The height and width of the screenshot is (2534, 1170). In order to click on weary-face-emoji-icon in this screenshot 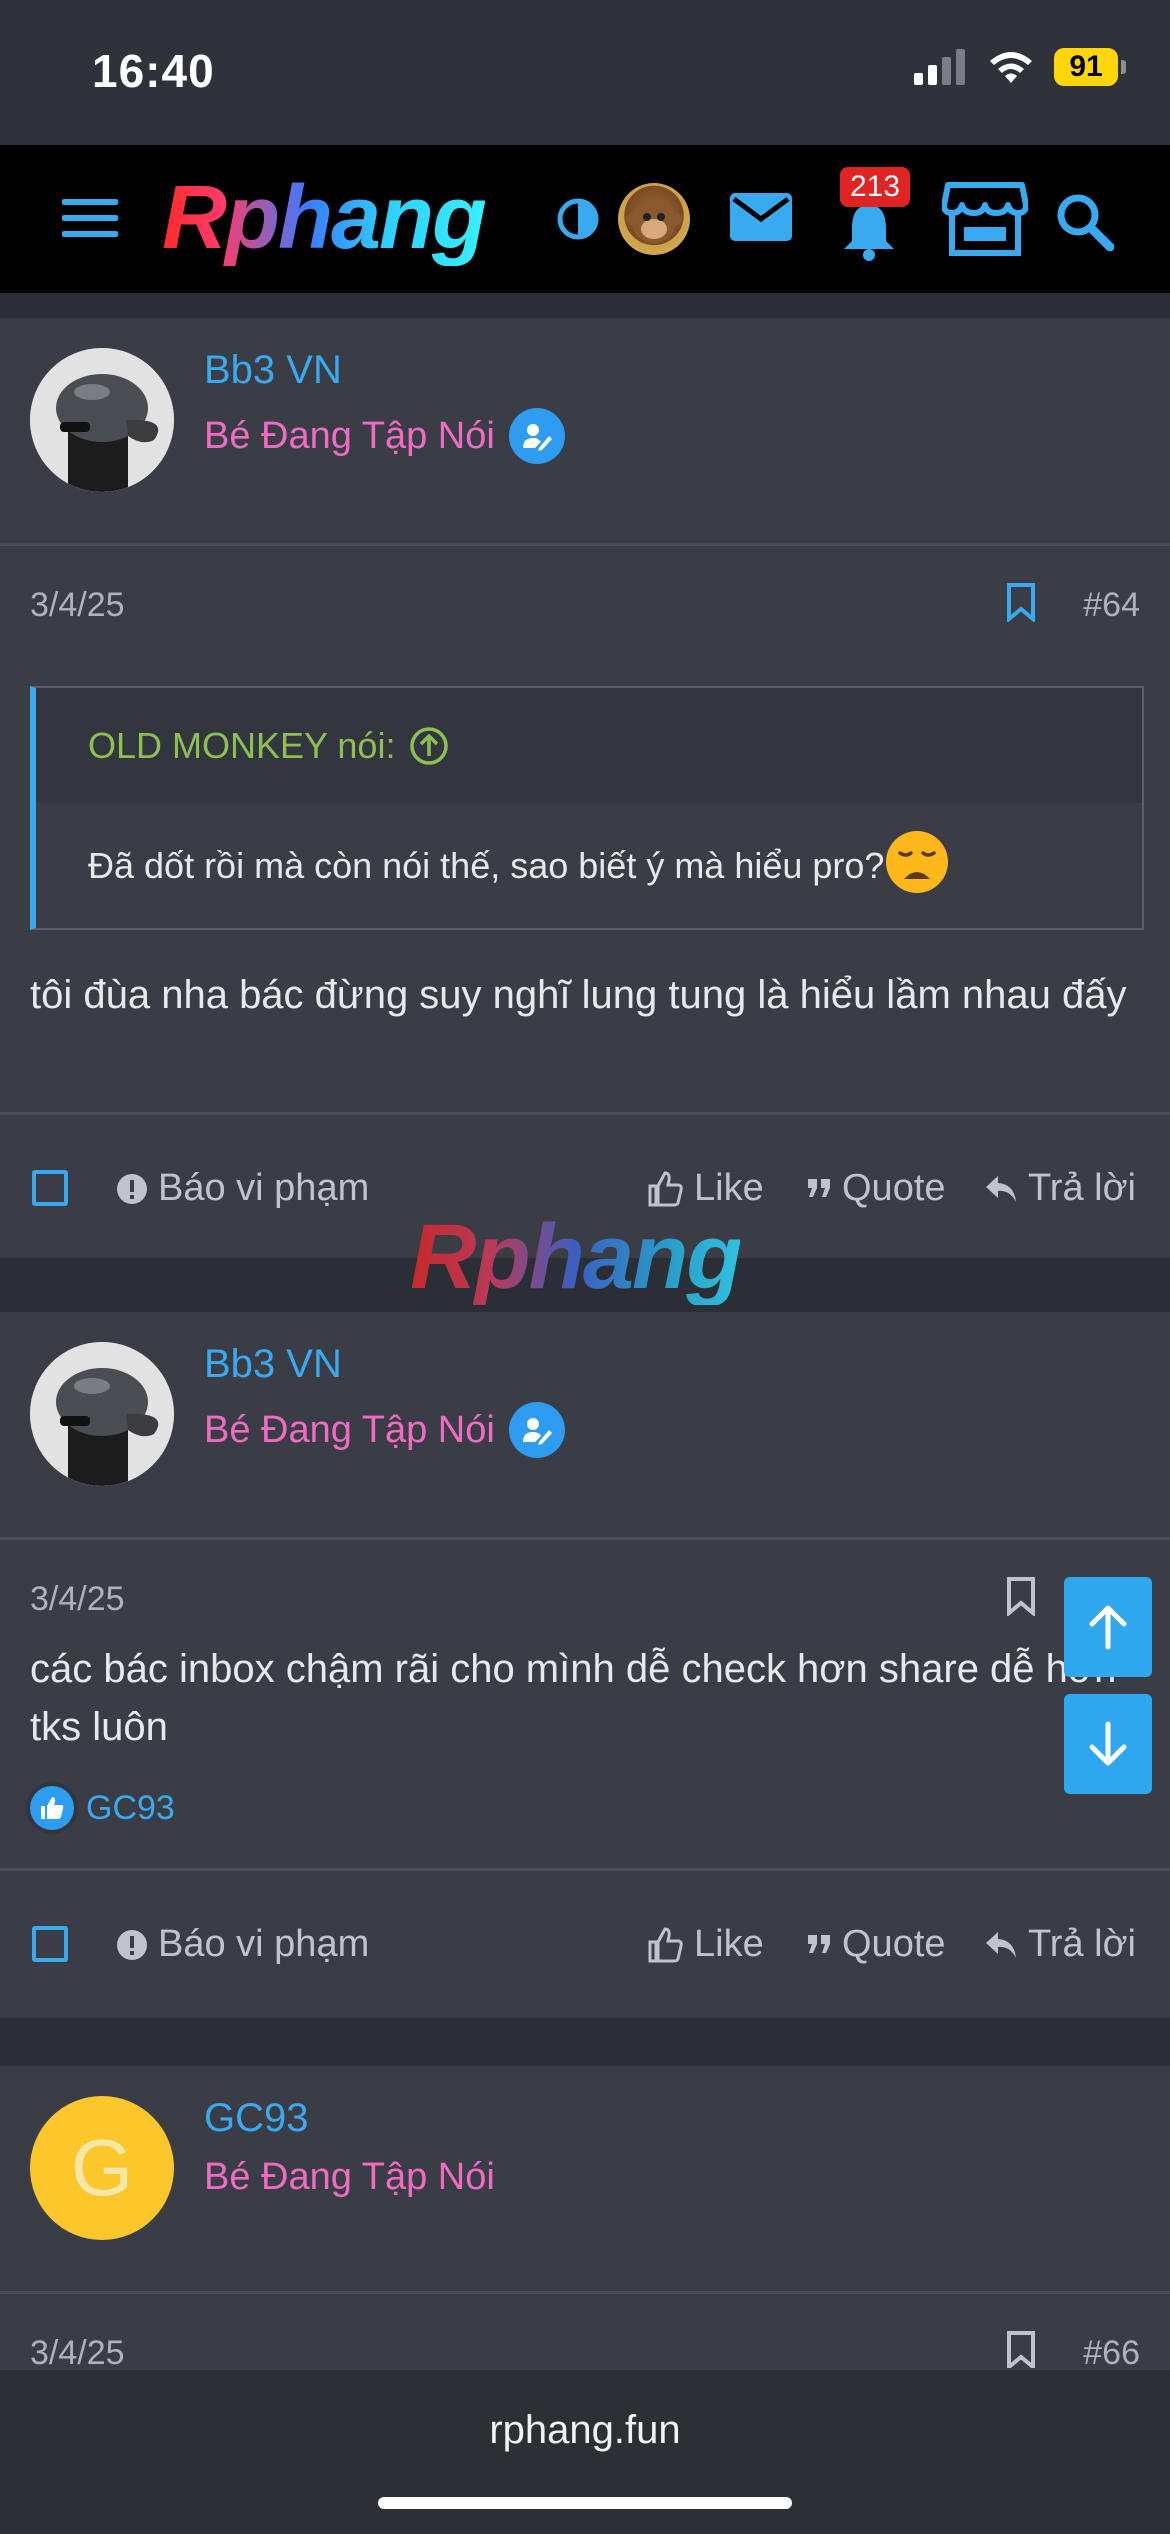, I will do `click(917, 861)`.